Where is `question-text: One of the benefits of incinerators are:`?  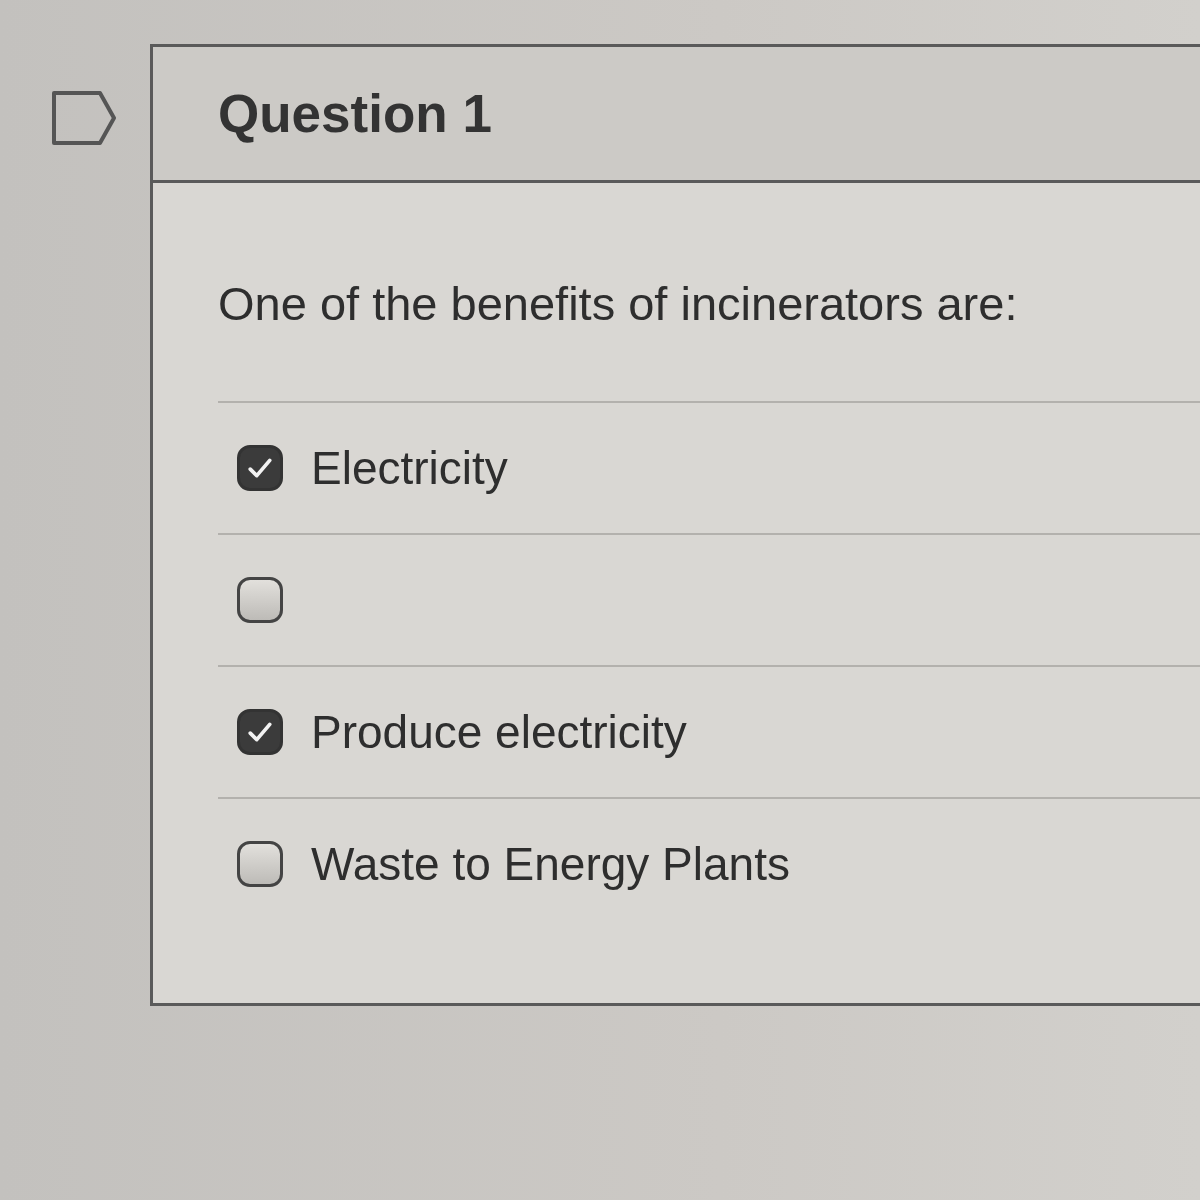 question-text: One of the benefits of incinerators are: is located at coordinates (618, 304).